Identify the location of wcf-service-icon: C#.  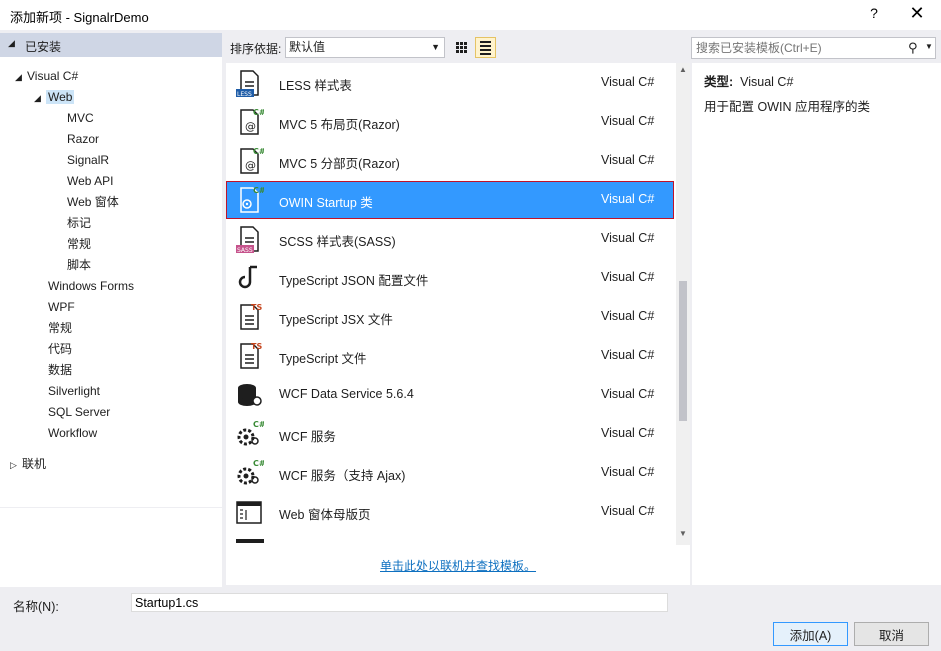
(250, 434).